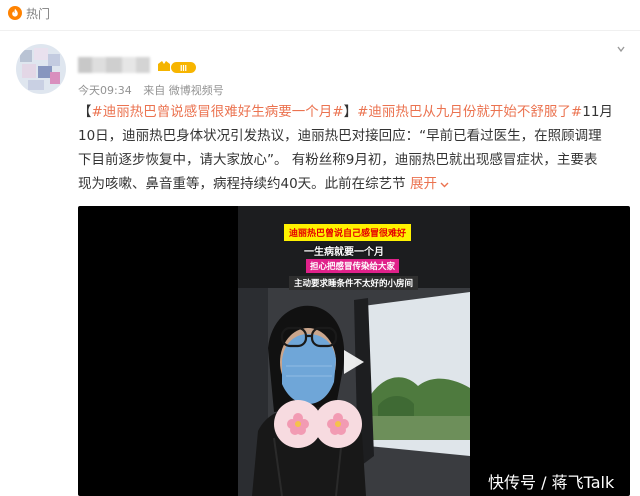  I want to click on post-time: 今天09:34, so click(105, 90).